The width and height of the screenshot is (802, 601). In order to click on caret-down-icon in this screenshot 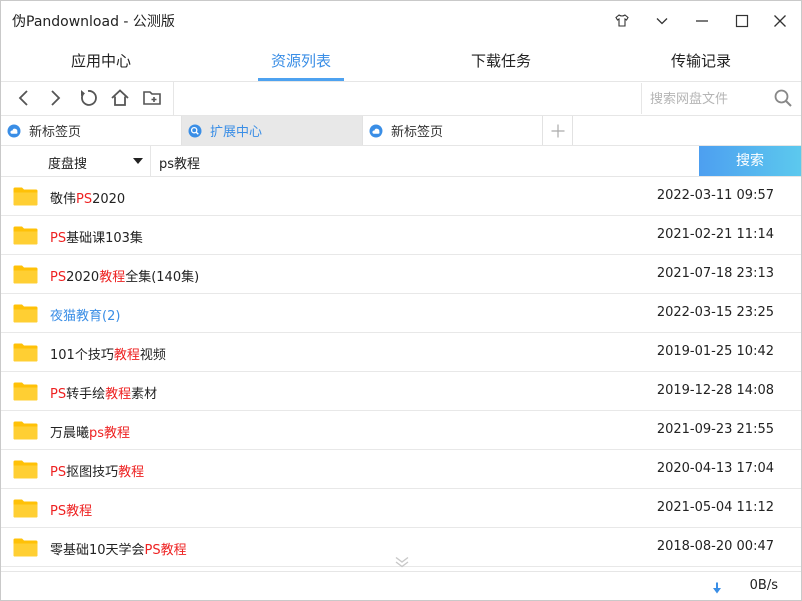, I will do `click(138, 161)`.